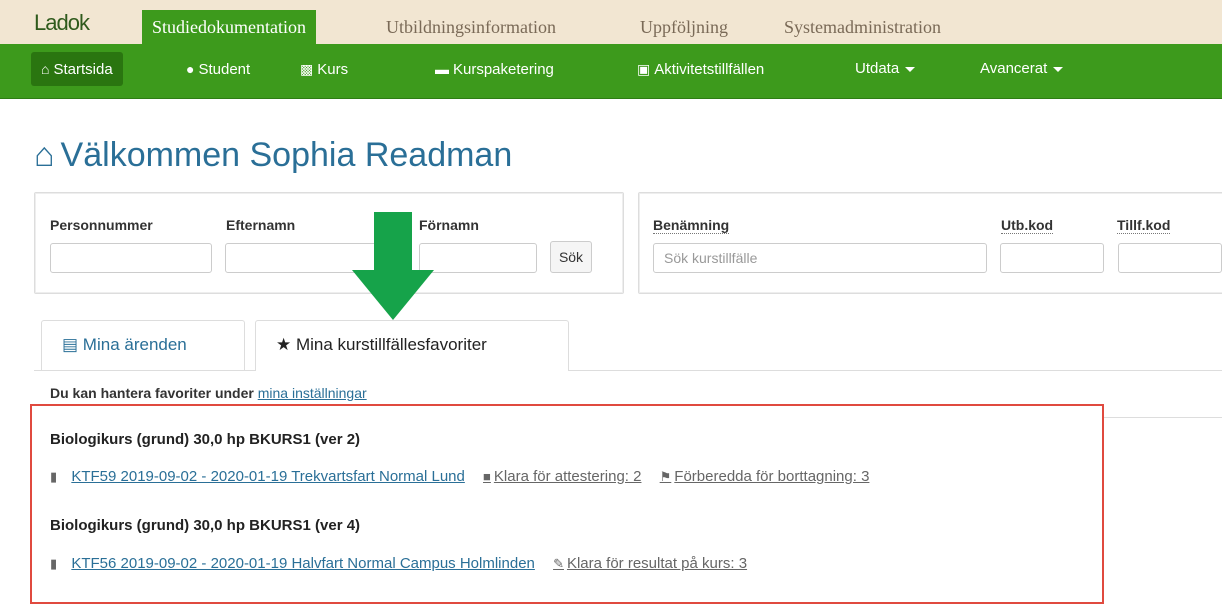 The width and height of the screenshot is (1222, 604). I want to click on archive-icon: ■, so click(487, 476).